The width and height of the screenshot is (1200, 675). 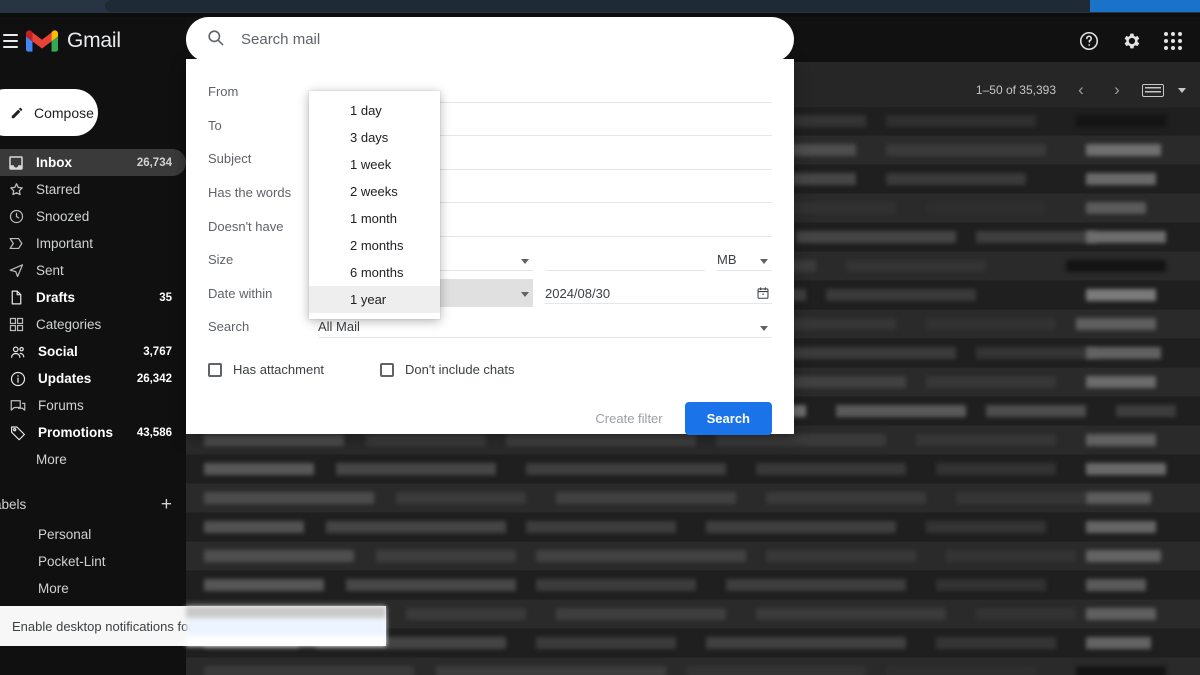 I want to click on search-submit-button: Search, so click(x=728, y=418).